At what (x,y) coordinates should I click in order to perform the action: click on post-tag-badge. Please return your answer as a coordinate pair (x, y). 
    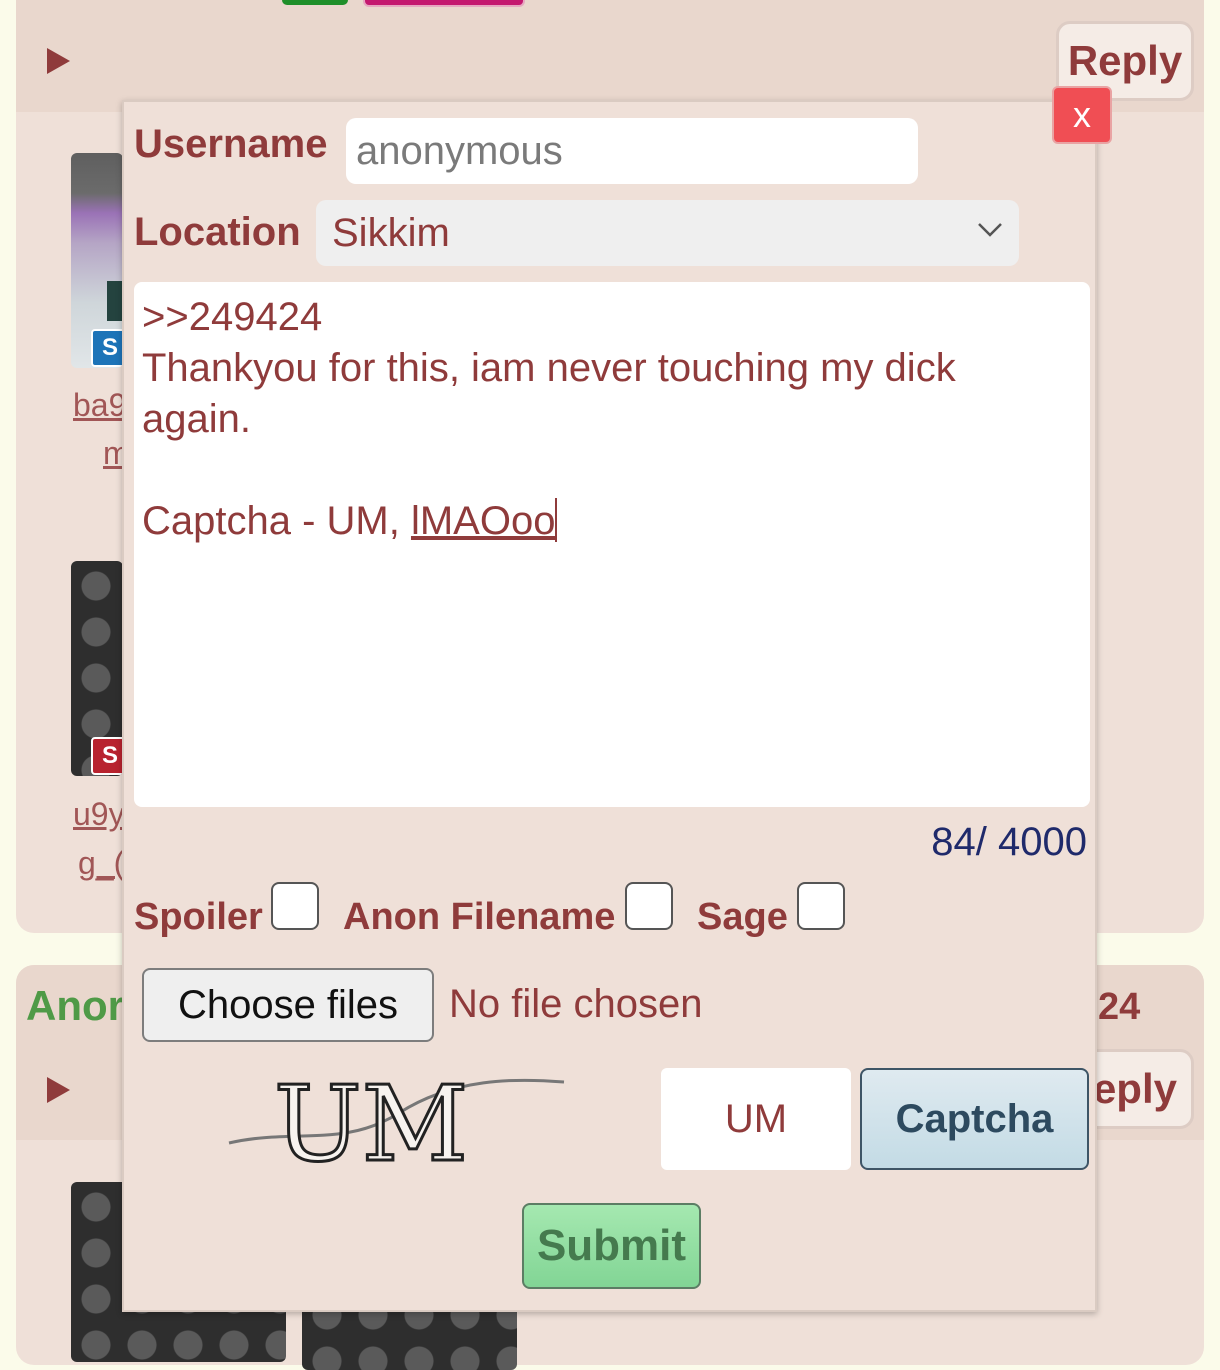
    Looking at the image, I should click on (444, 3).